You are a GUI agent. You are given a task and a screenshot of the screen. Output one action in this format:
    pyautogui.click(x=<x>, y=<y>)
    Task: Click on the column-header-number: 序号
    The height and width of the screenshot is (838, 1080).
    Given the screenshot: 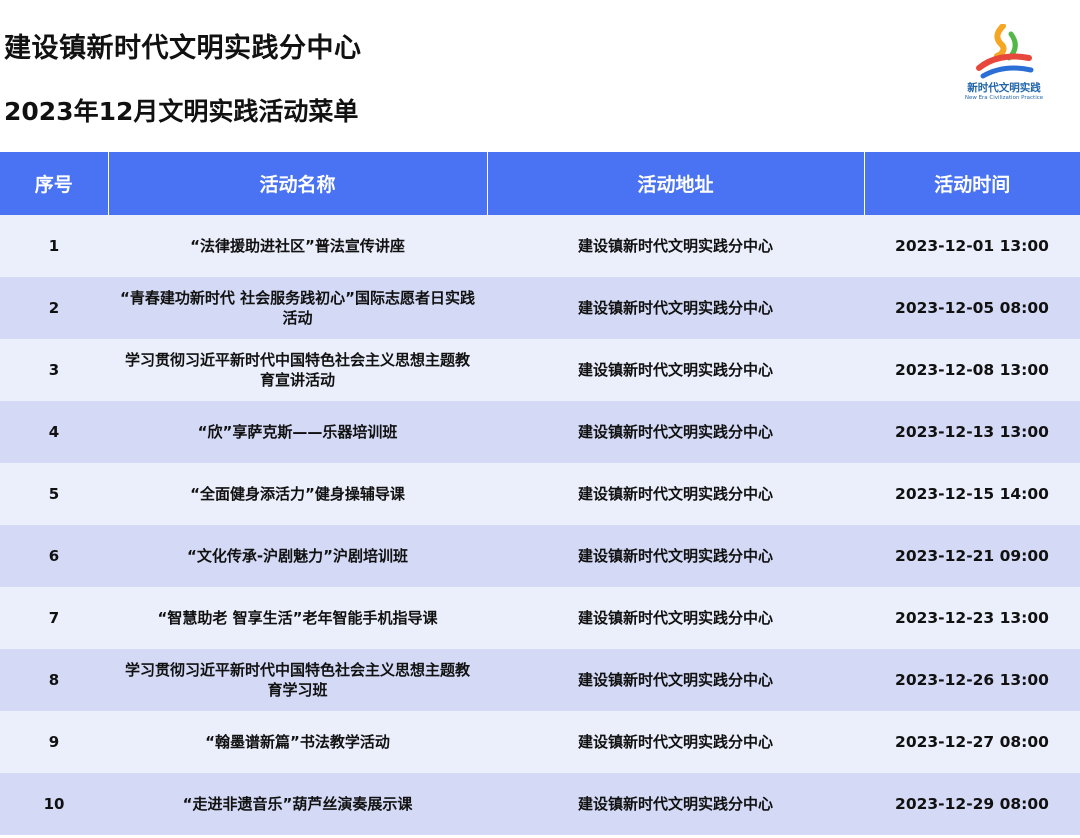 What is the action you would take?
    pyautogui.click(x=54, y=183)
    